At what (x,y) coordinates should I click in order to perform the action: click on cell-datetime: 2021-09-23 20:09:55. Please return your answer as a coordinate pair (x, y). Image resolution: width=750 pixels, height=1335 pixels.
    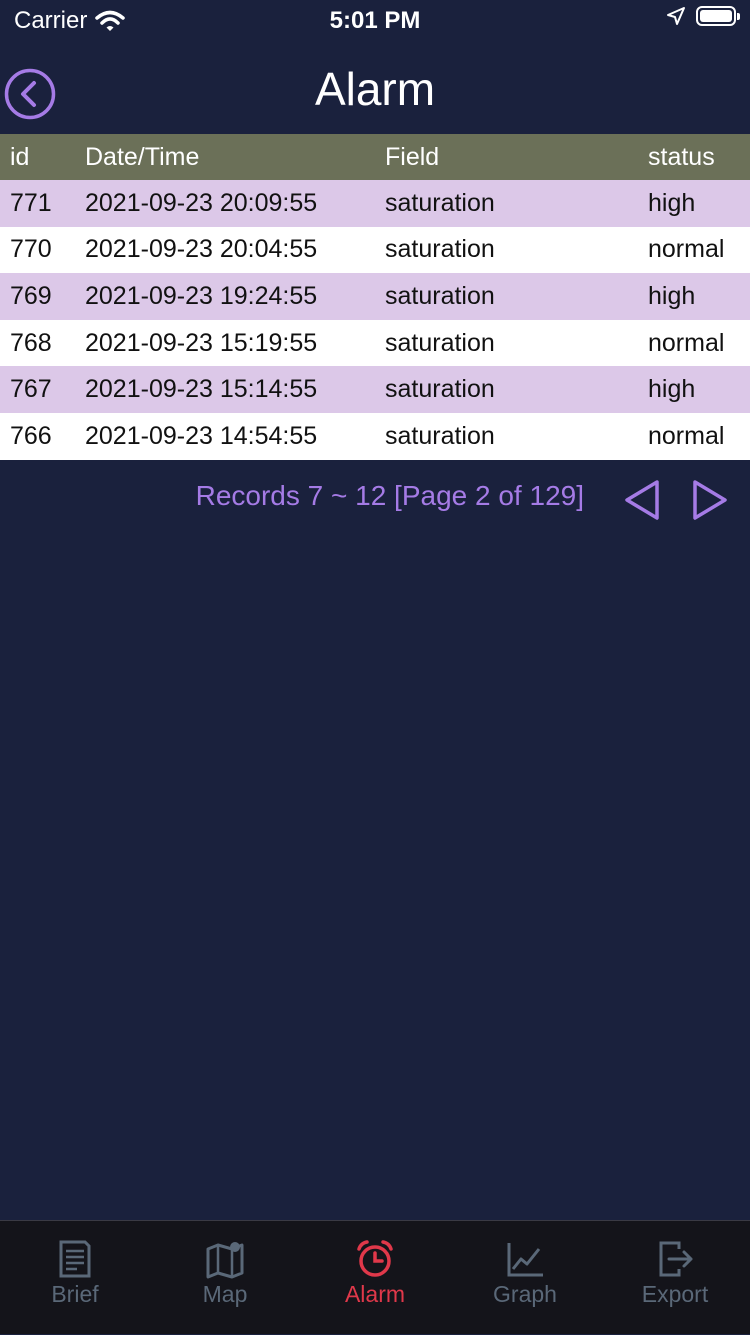
    Looking at the image, I should click on (201, 202).